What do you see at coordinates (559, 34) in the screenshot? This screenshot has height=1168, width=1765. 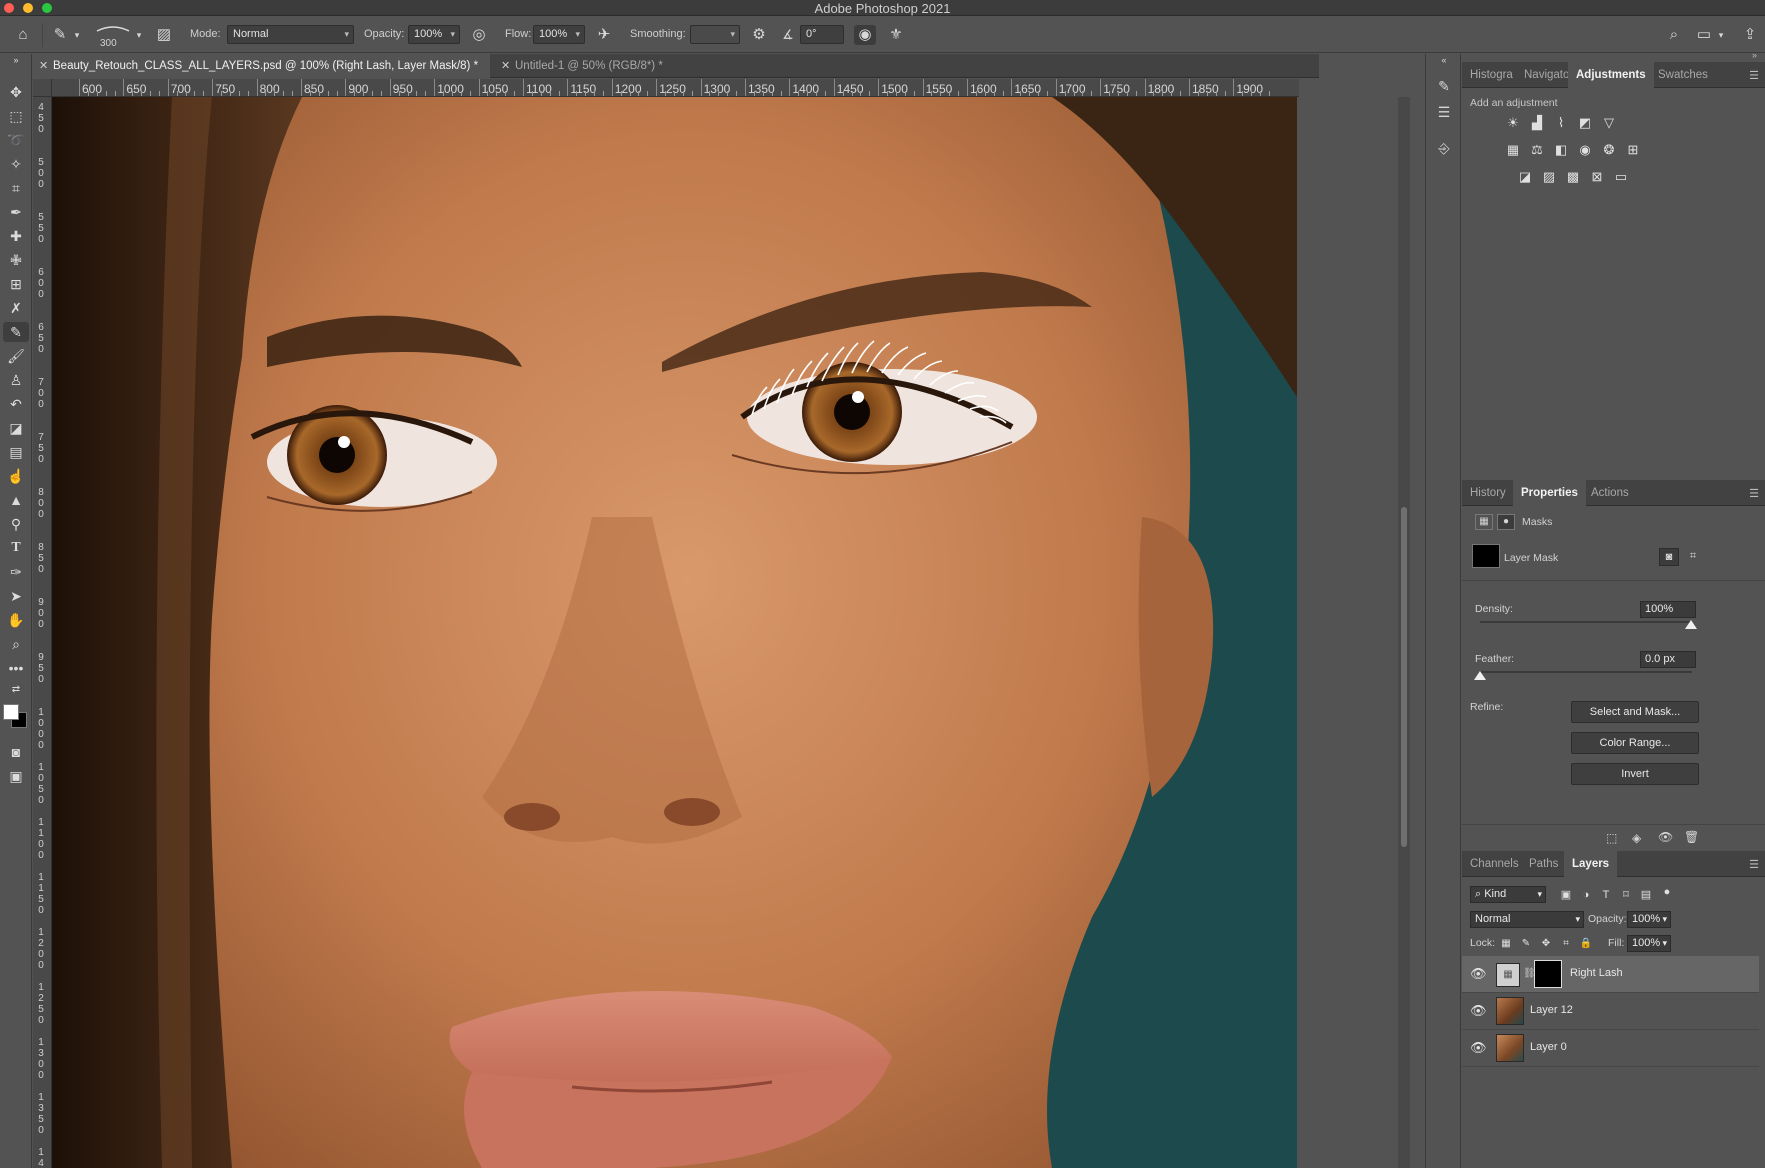 I see `flow-field: 100% ▾` at bounding box center [559, 34].